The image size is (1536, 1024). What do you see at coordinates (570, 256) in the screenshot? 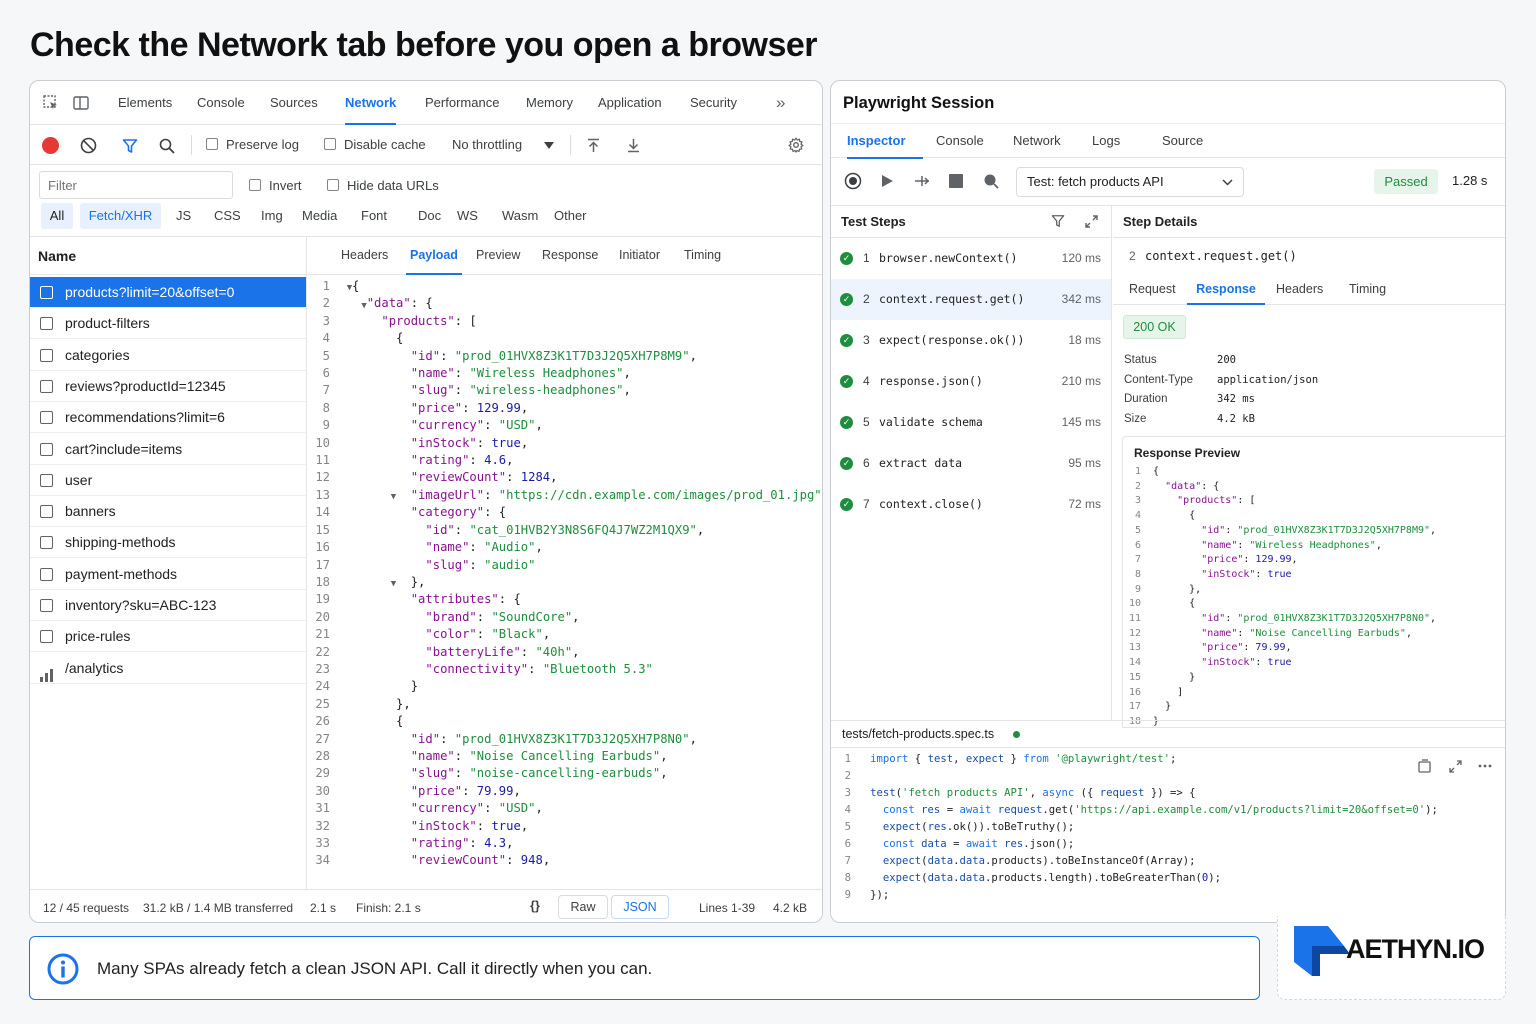
I see `detail-tab-response: Response` at bounding box center [570, 256].